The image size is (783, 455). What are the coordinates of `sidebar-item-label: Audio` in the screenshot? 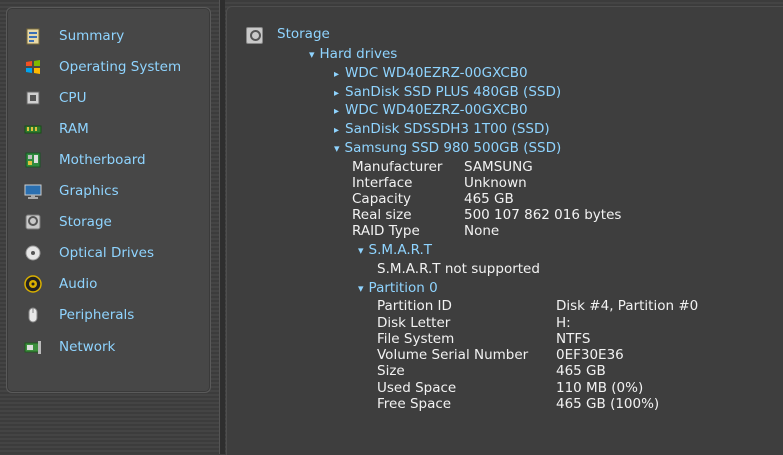 It's located at (78, 284).